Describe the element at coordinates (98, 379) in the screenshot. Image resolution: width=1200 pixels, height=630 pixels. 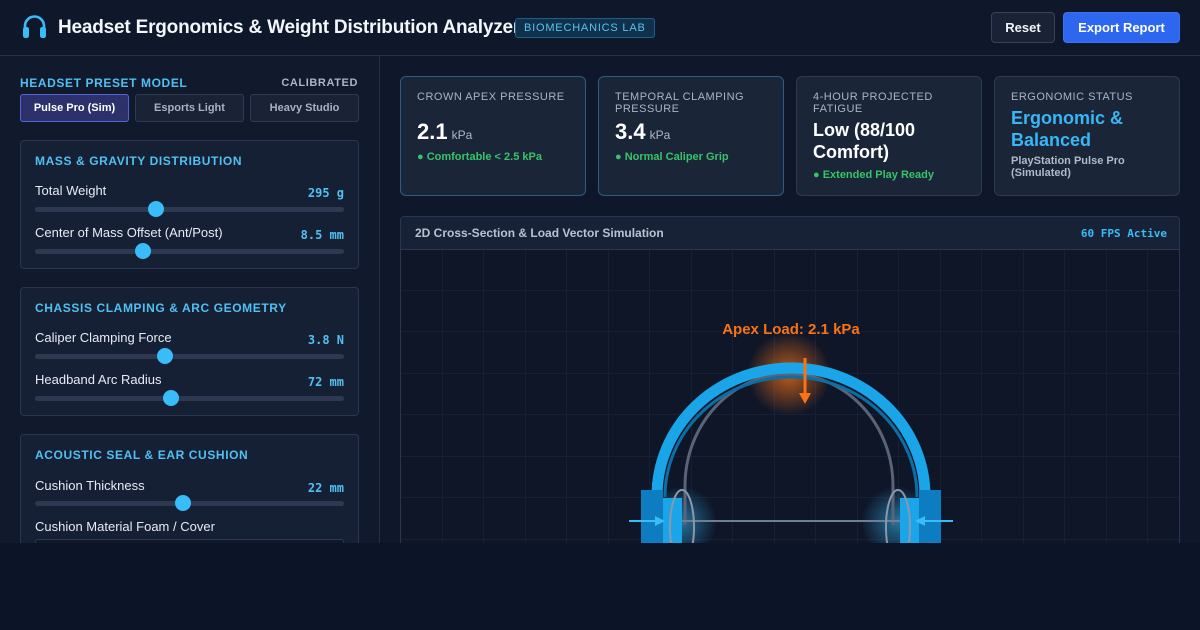
I see `arc-radius-label: Headband Arc Radius` at that location.